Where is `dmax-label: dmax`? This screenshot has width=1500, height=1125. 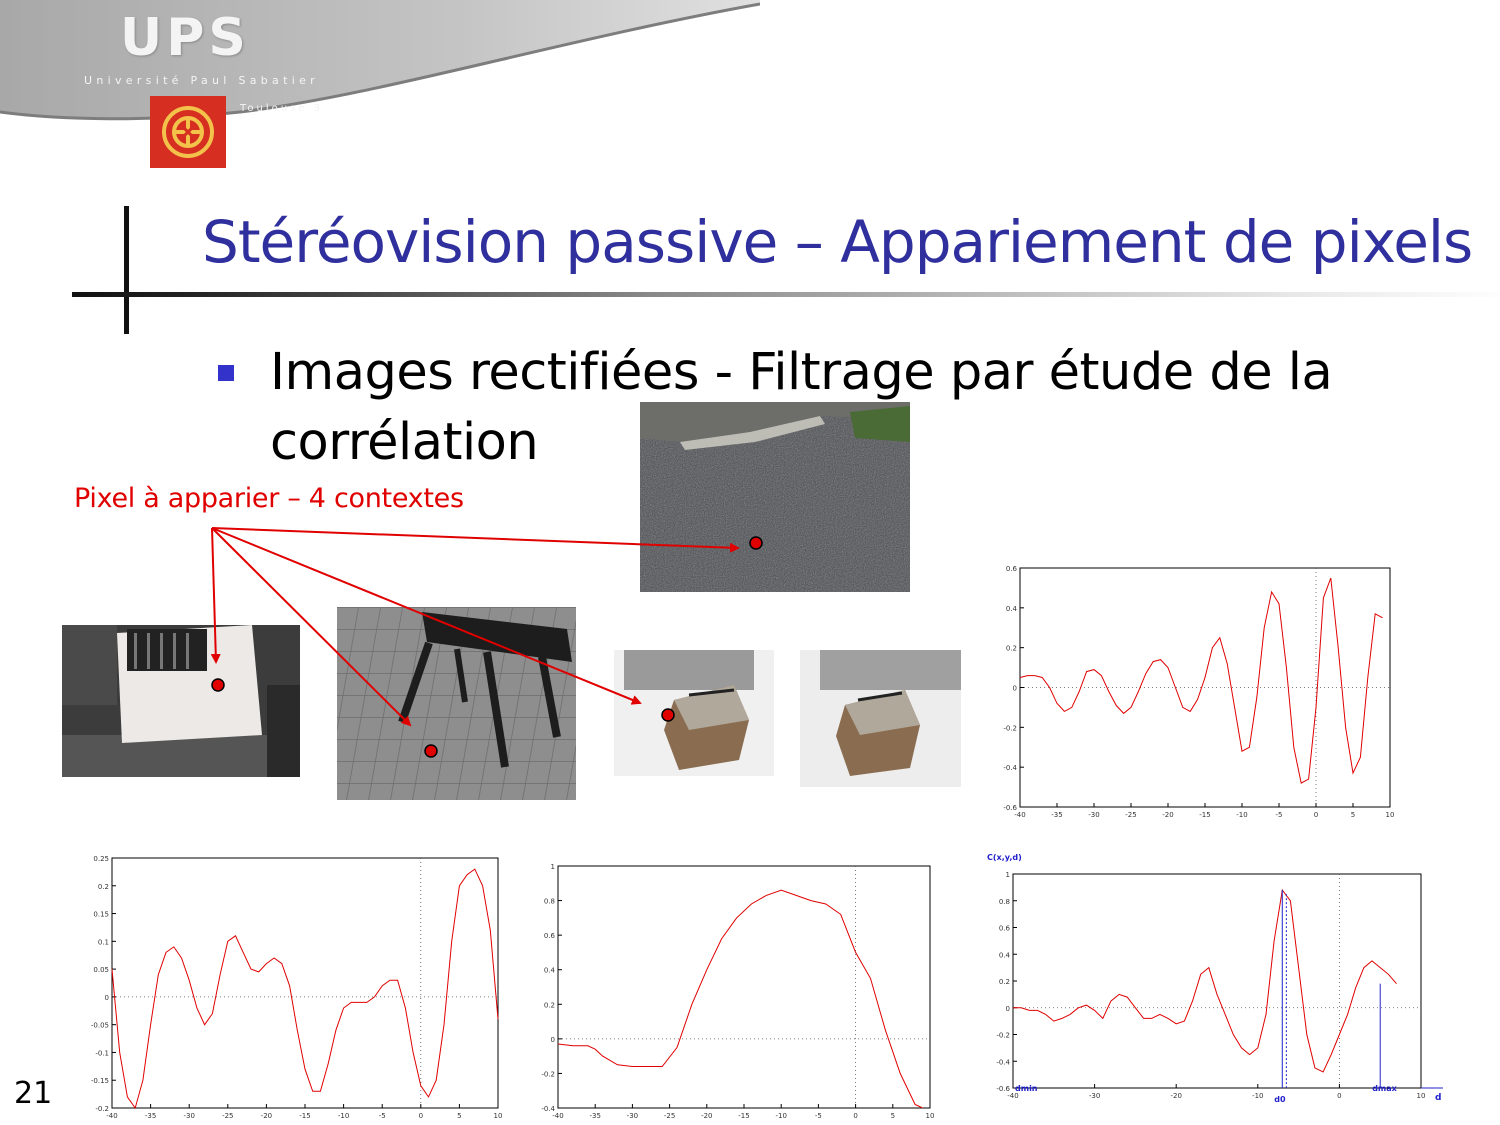
dmax-label: dmax is located at coordinates (1384, 1088).